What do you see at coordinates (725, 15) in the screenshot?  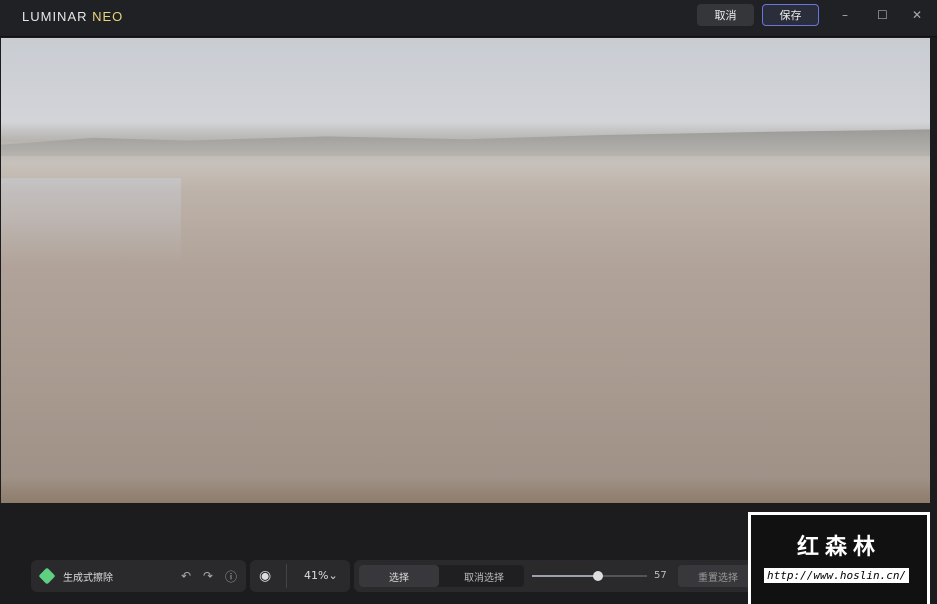 I see `cancel-button: 取消` at bounding box center [725, 15].